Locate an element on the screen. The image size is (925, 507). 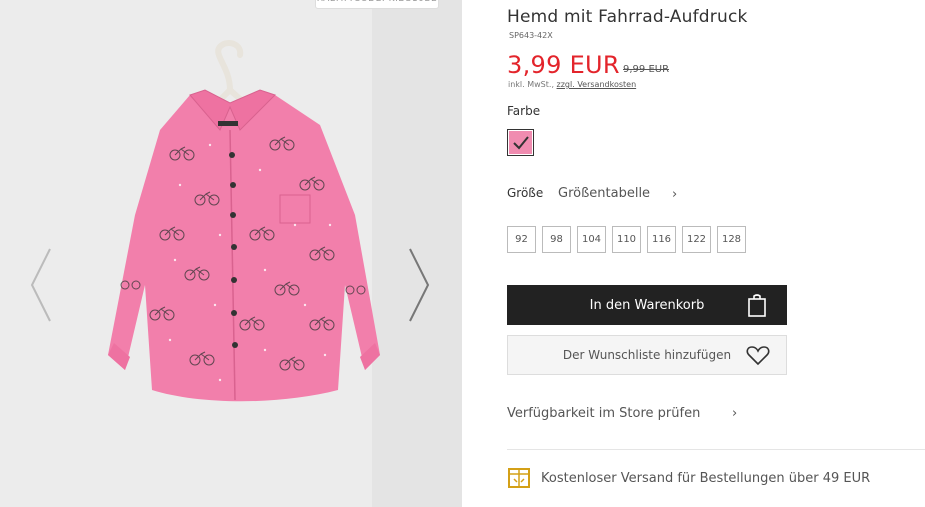
size-options: 92 98 104 110 116 122 128 is located at coordinates (626, 239).